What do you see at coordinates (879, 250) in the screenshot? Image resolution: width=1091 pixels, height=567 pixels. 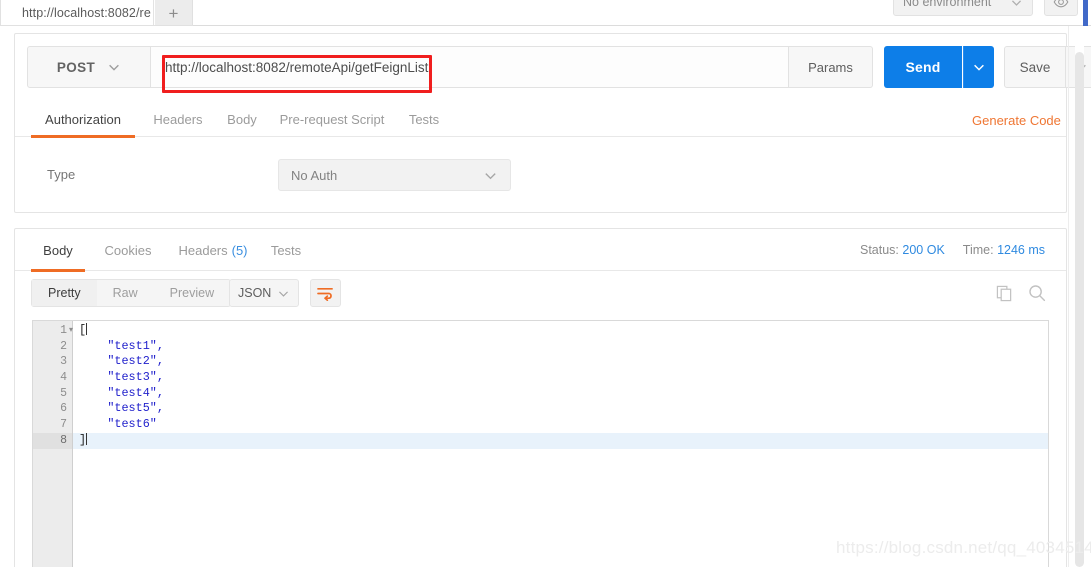 I see `status-label: Status:` at bounding box center [879, 250].